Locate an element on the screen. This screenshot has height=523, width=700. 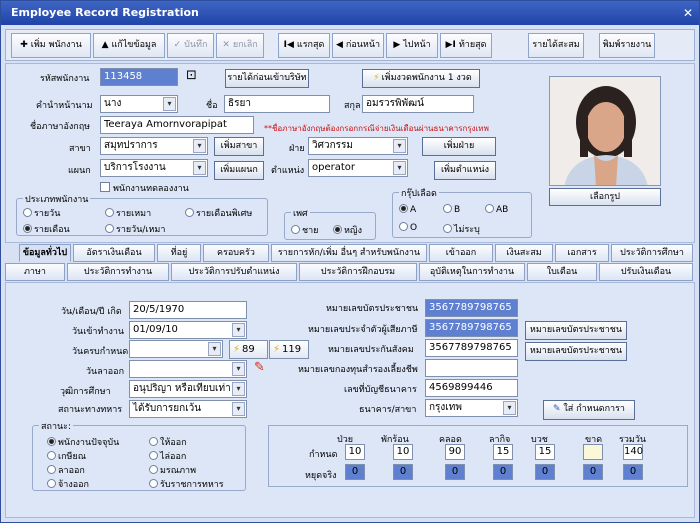
radio-blood-a: A is located at coordinates (407, 209).